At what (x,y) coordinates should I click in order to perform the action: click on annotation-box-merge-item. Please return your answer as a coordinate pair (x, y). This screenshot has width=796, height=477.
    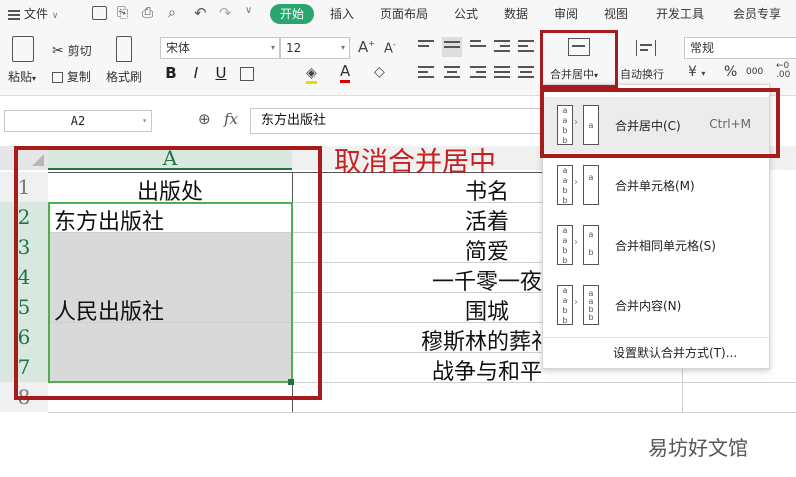
    Looking at the image, I should click on (660, 123).